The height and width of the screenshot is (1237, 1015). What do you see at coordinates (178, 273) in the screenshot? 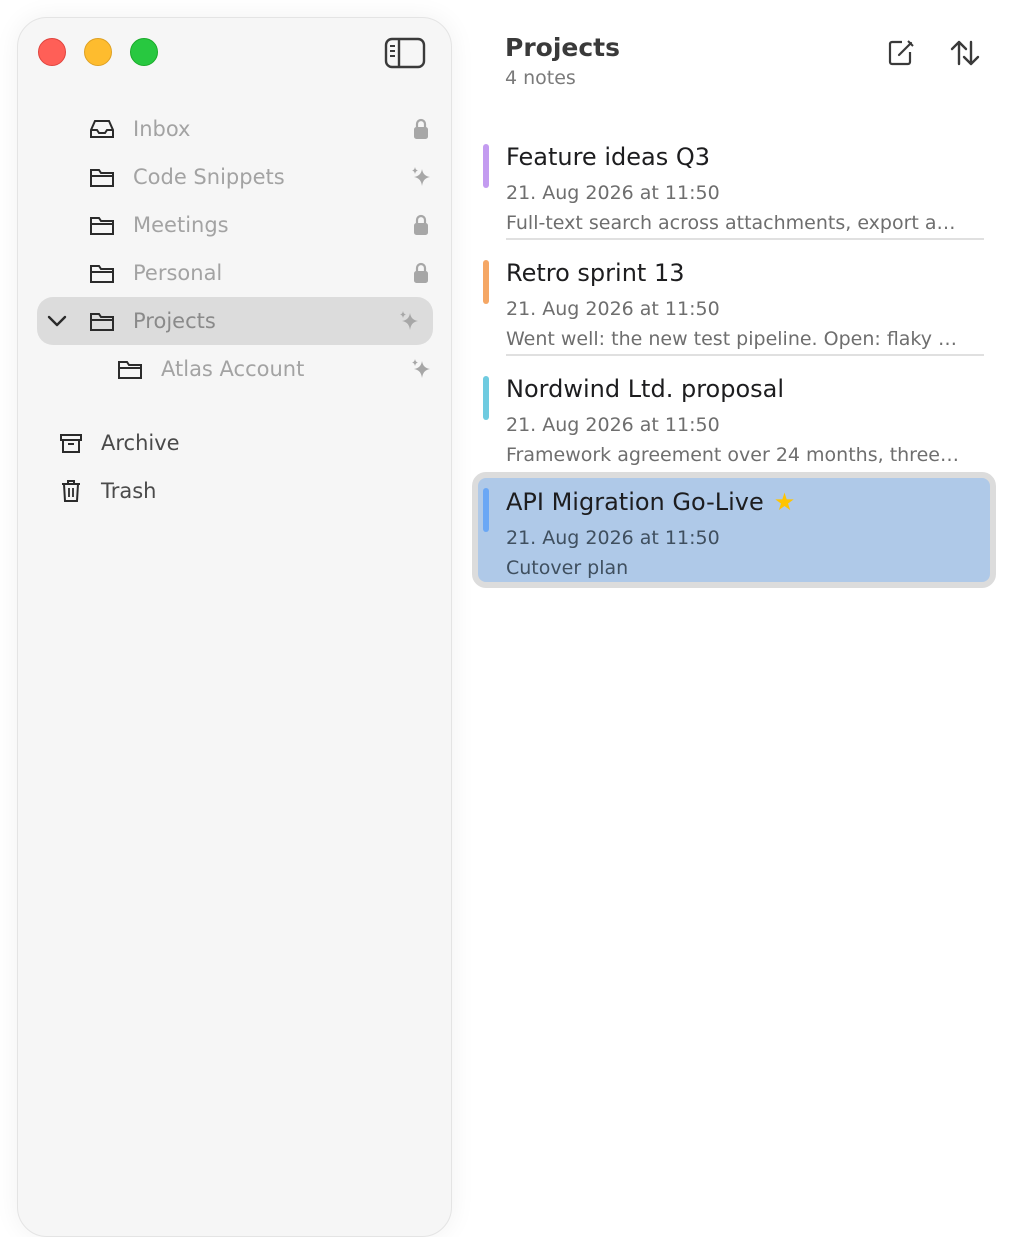
I see `sidebar-item-label: Personal` at bounding box center [178, 273].